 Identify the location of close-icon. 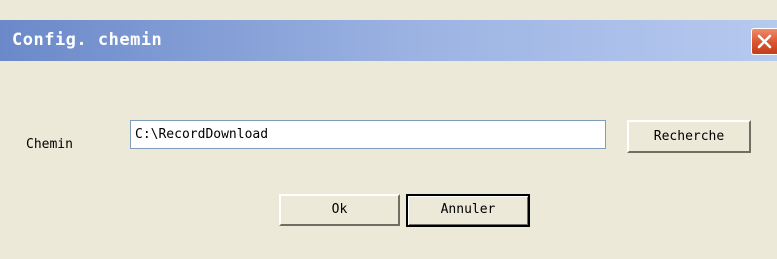
(764, 41).